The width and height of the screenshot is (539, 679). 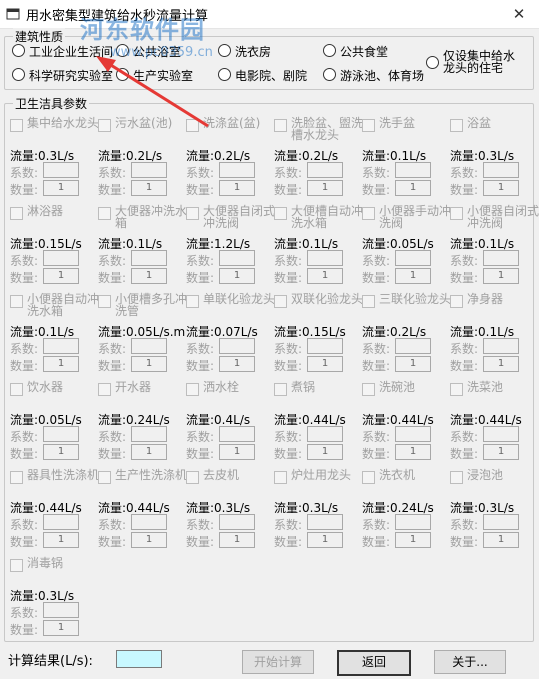 I want to click on fixture-header: 浴盆, so click(x=494, y=132).